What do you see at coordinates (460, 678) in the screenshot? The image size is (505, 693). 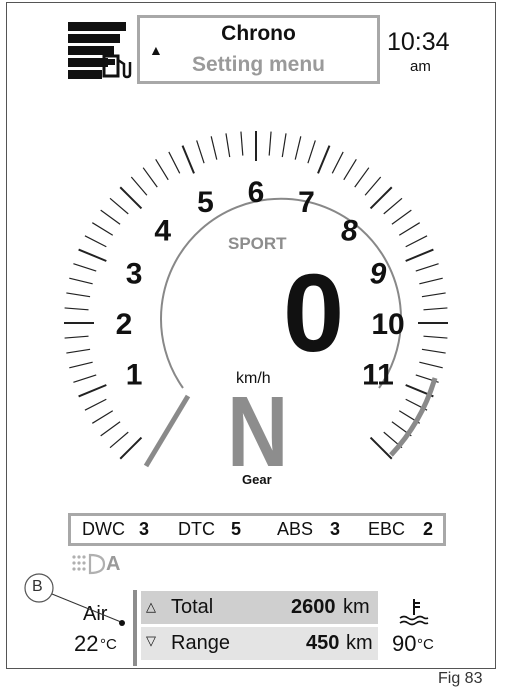 I see `figure-label: Fig 83` at bounding box center [460, 678].